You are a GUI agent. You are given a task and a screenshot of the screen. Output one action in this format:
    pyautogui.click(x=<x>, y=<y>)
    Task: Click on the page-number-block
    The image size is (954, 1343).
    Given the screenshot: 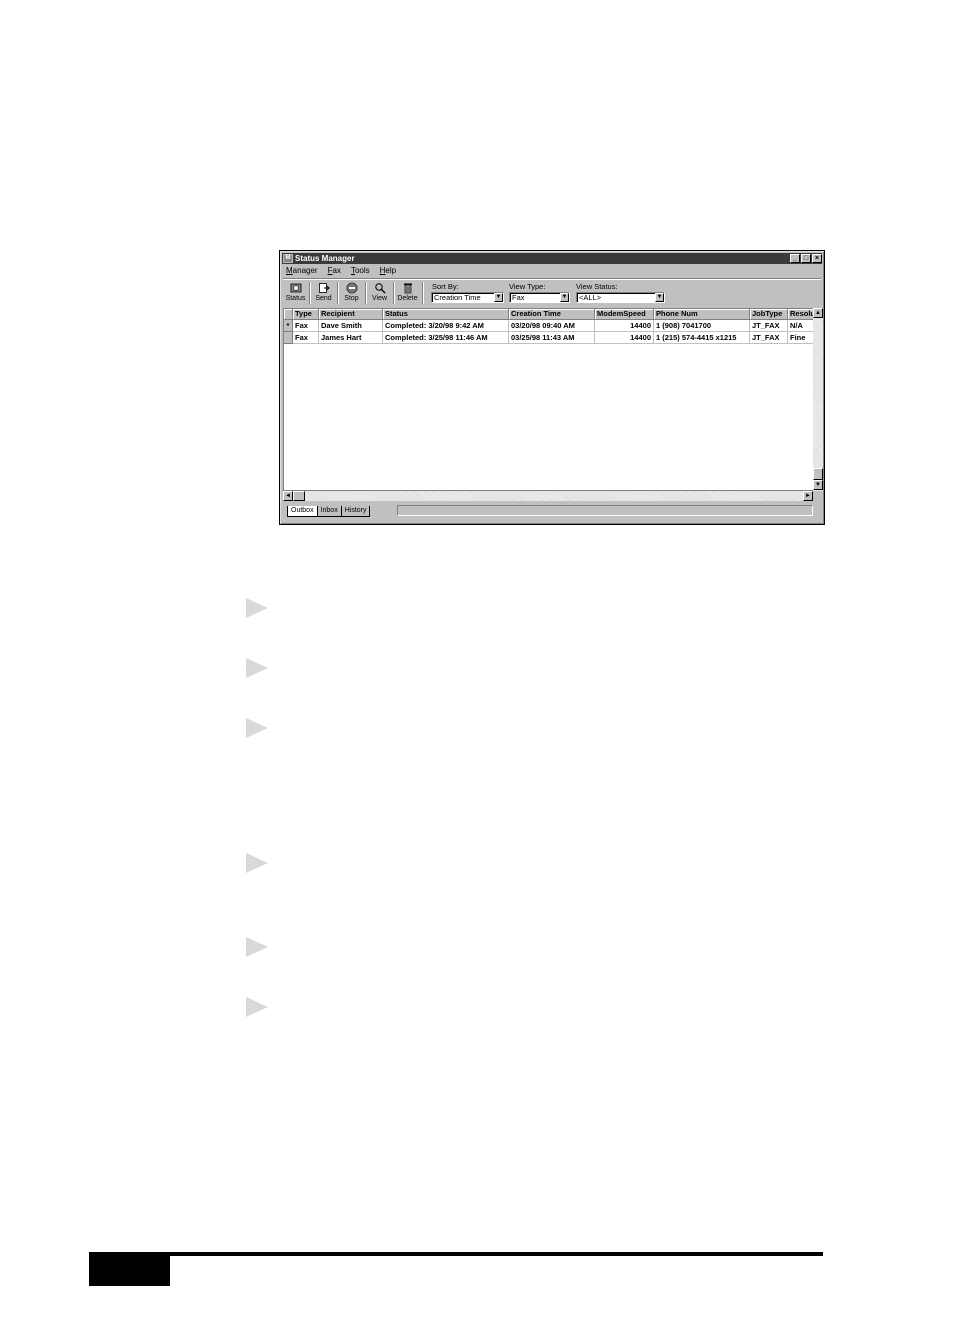 What is the action you would take?
    pyautogui.click(x=129, y=1271)
    